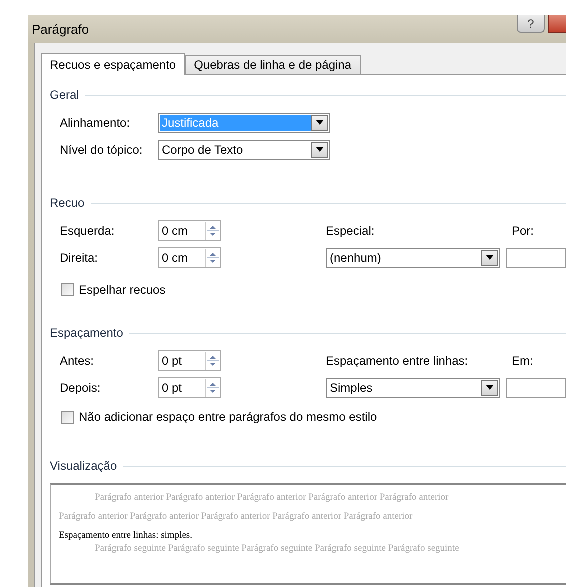  I want to click on checkbox-label: Espelhar recuos, so click(122, 289).